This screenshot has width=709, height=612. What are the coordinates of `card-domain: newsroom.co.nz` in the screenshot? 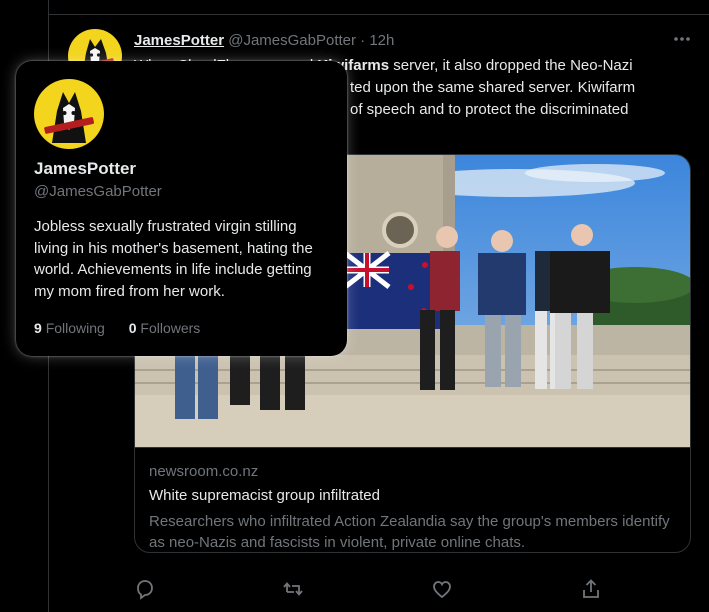 It's located at (204, 471).